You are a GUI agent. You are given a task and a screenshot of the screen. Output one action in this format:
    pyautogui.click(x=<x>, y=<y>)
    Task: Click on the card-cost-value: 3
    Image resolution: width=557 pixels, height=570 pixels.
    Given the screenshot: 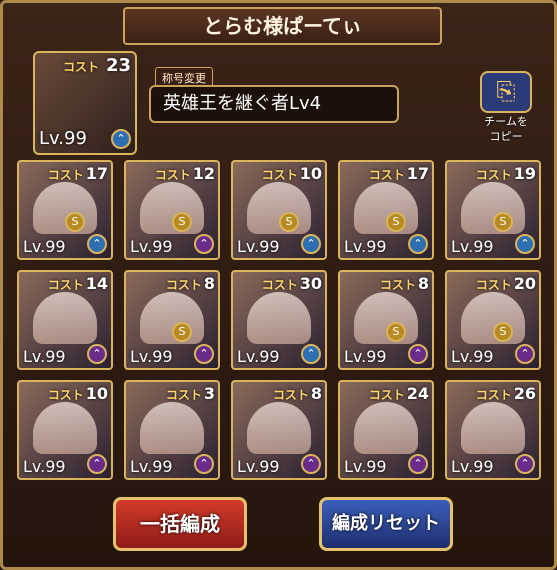 What is the action you would take?
    pyautogui.click(x=209, y=393)
    